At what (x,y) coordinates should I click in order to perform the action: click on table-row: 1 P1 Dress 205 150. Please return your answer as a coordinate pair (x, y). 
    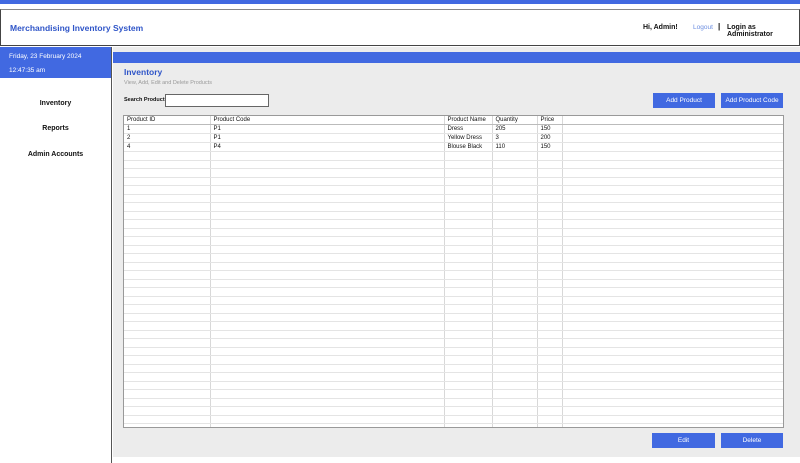
    Looking at the image, I should click on (453, 129).